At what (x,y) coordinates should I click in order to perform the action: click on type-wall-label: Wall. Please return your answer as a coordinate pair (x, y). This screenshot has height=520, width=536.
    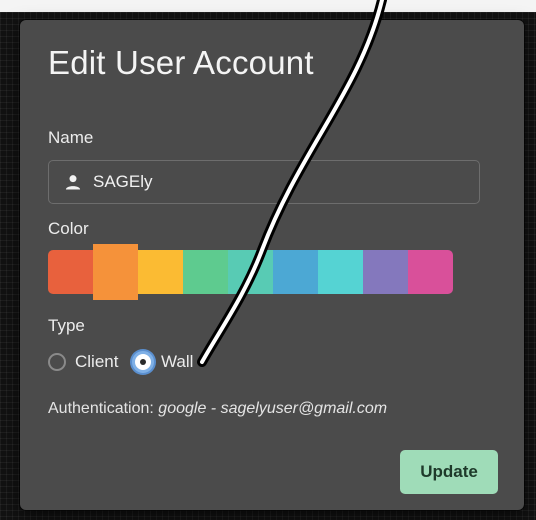
    Looking at the image, I should click on (177, 362).